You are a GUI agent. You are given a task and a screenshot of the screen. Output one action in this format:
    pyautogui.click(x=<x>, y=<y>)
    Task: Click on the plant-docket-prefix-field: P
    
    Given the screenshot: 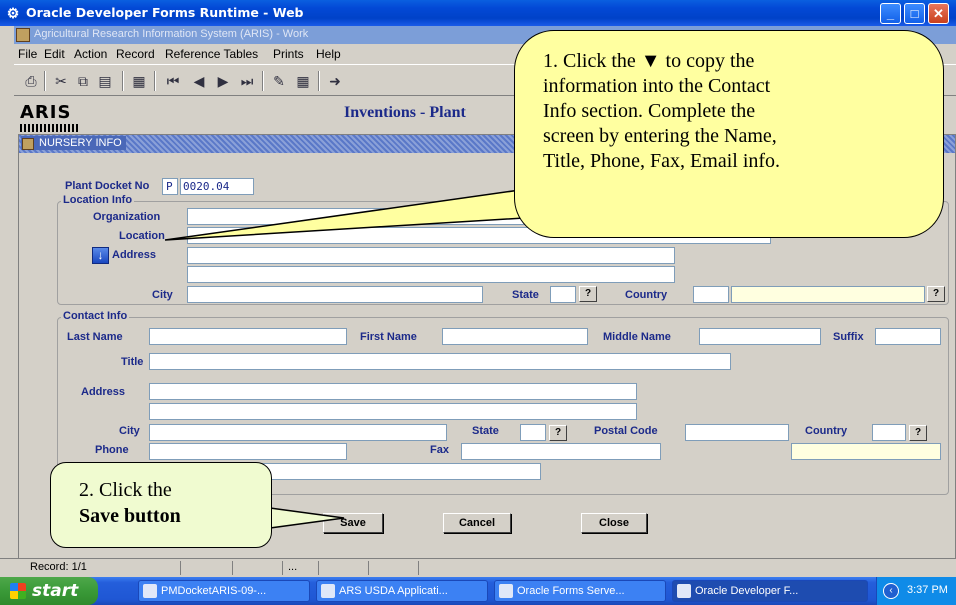 What is the action you would take?
    pyautogui.click(x=170, y=186)
    